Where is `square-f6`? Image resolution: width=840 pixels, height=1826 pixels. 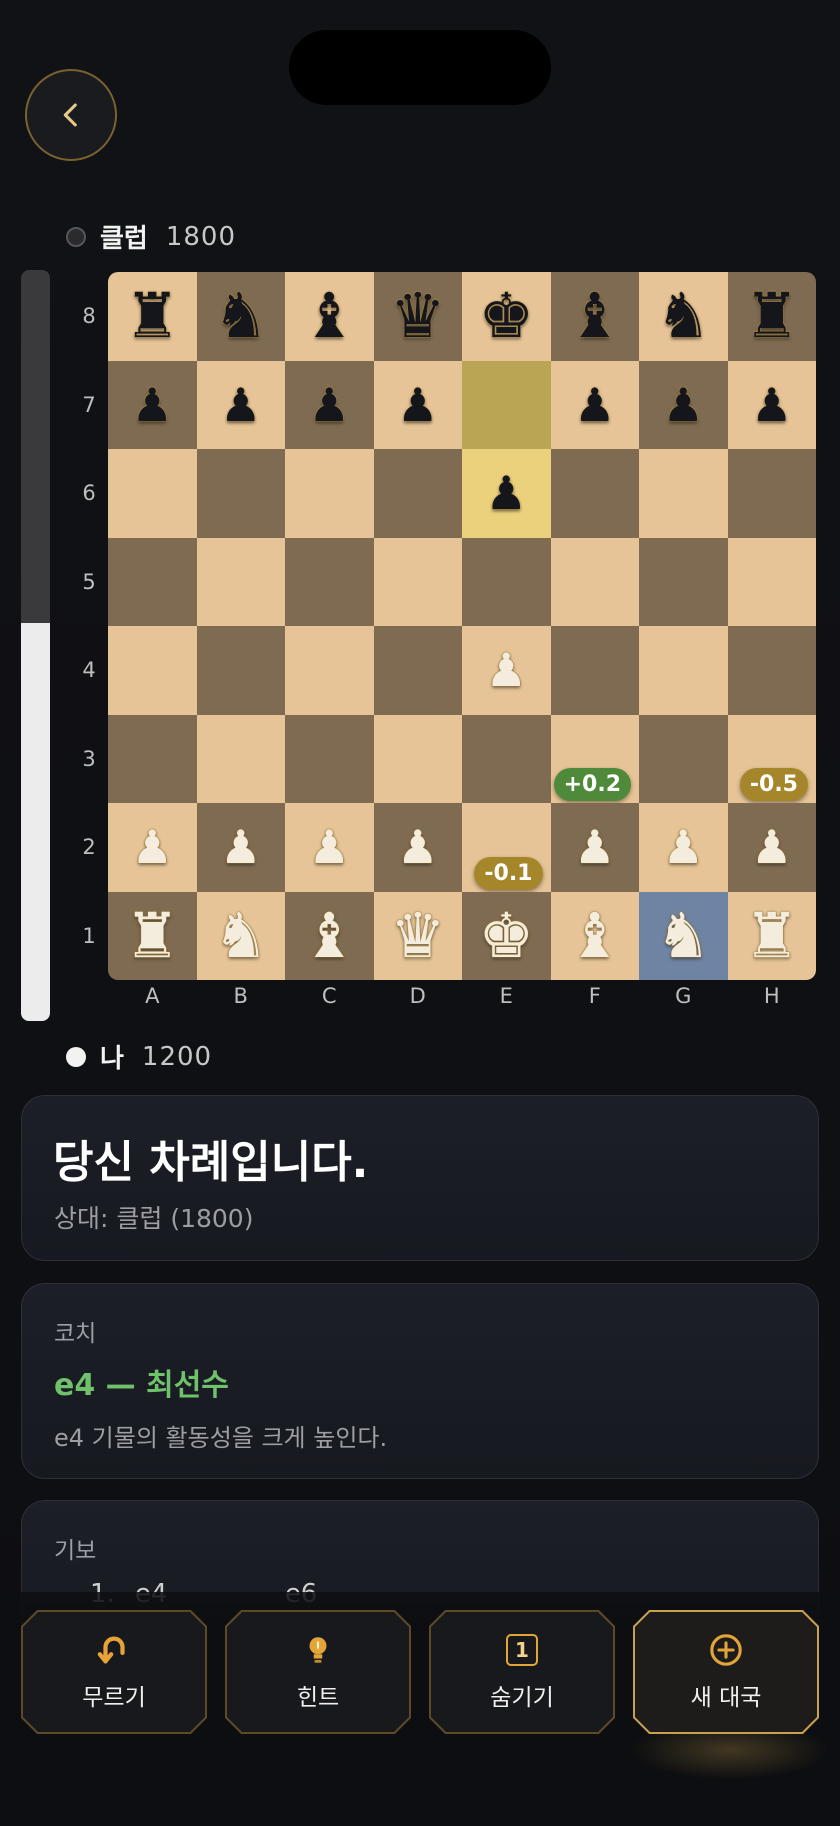
square-f6 is located at coordinates (594, 493).